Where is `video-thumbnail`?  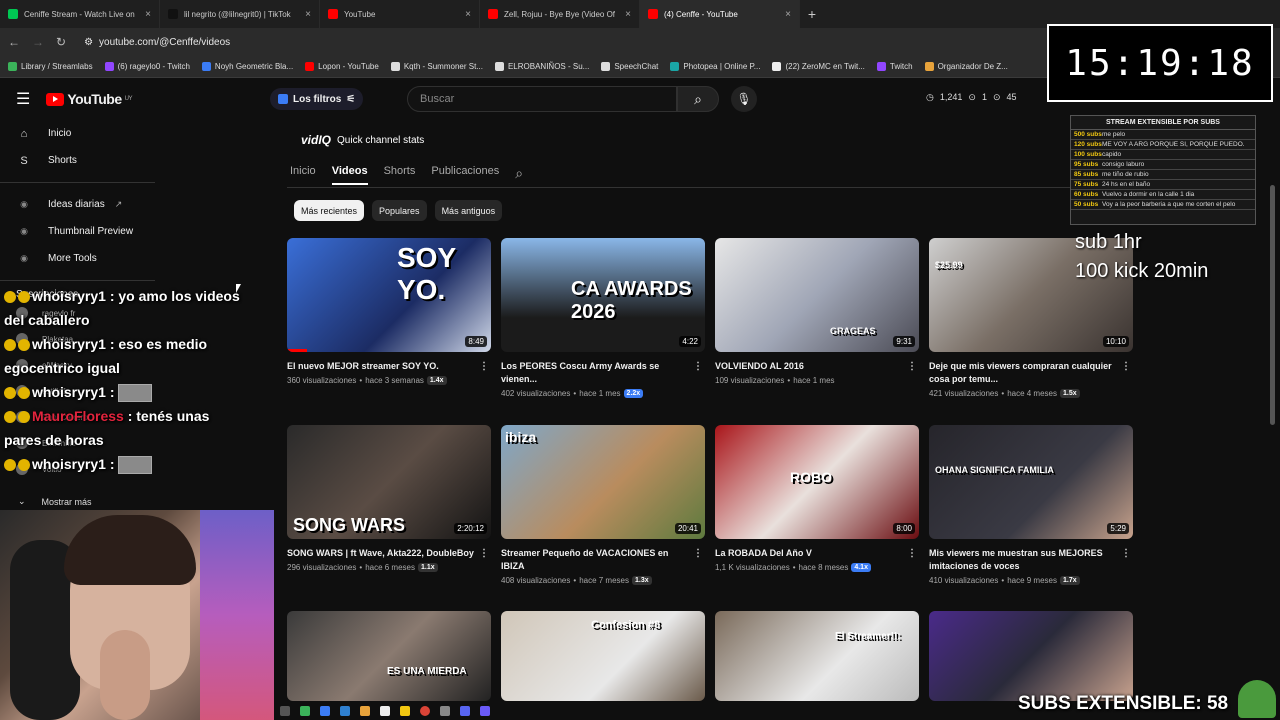 video-thumbnail is located at coordinates (1031, 656).